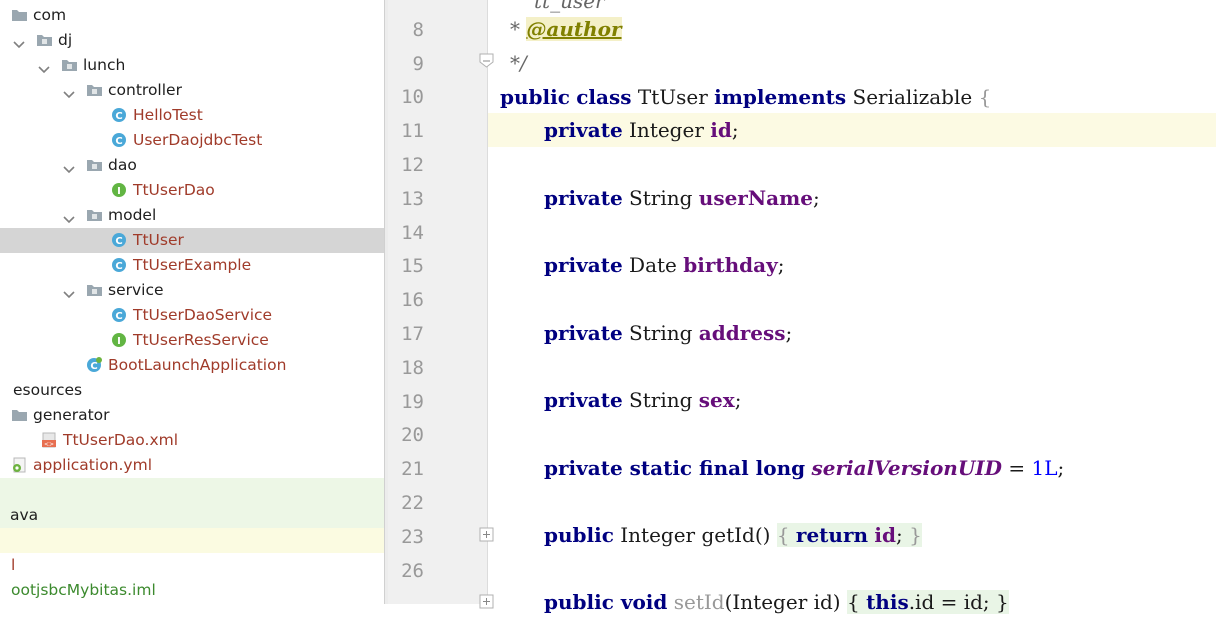 This screenshot has height=617, width=1216. Describe the element at coordinates (730, 265) in the screenshot. I see `field-name: birthday` at that location.